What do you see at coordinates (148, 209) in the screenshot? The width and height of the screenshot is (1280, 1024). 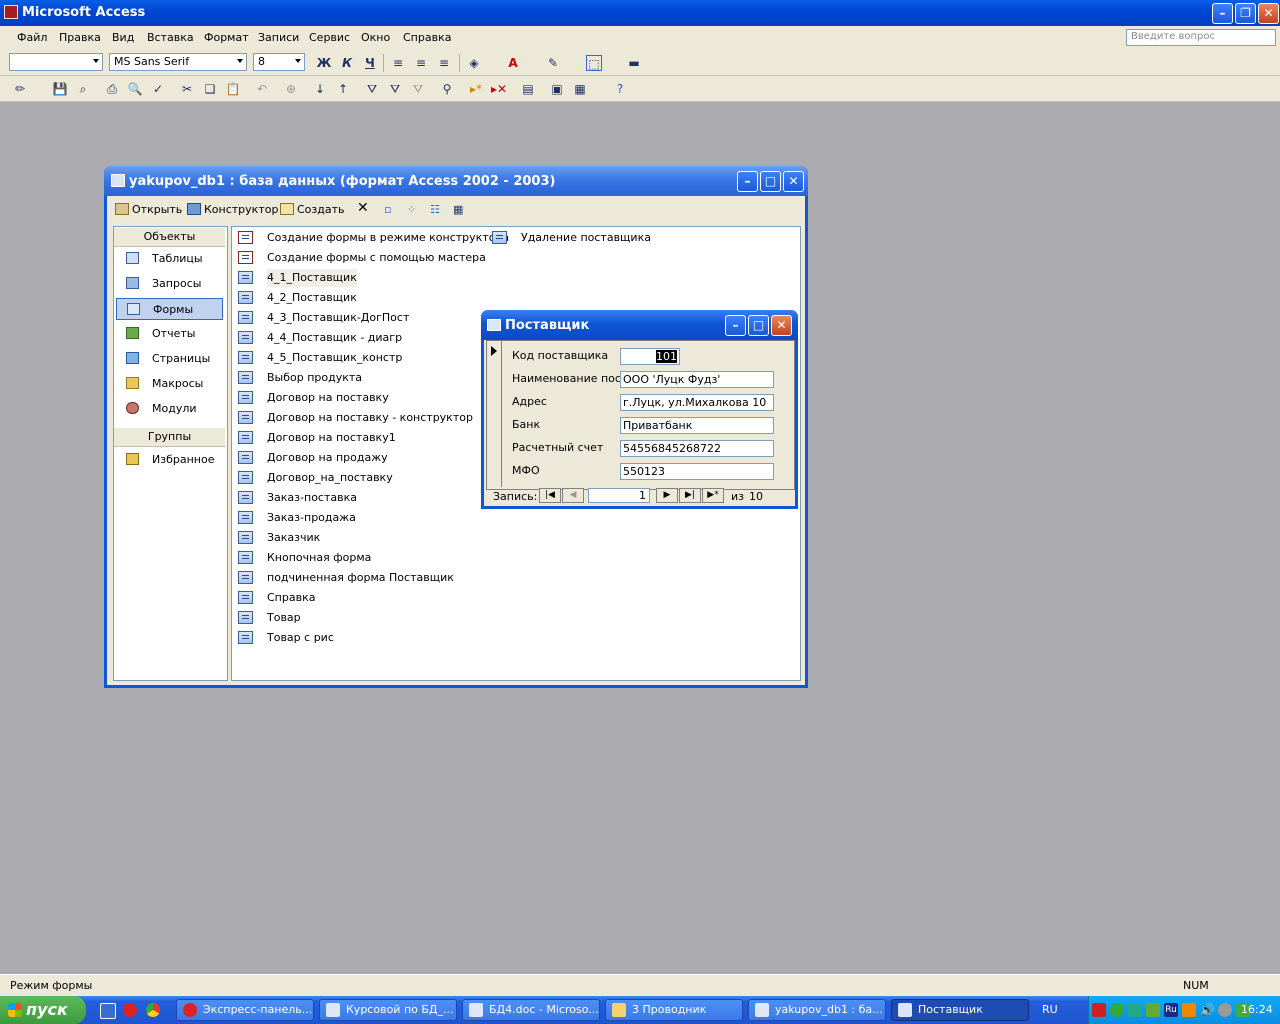 I see `open-button: Открыть` at bounding box center [148, 209].